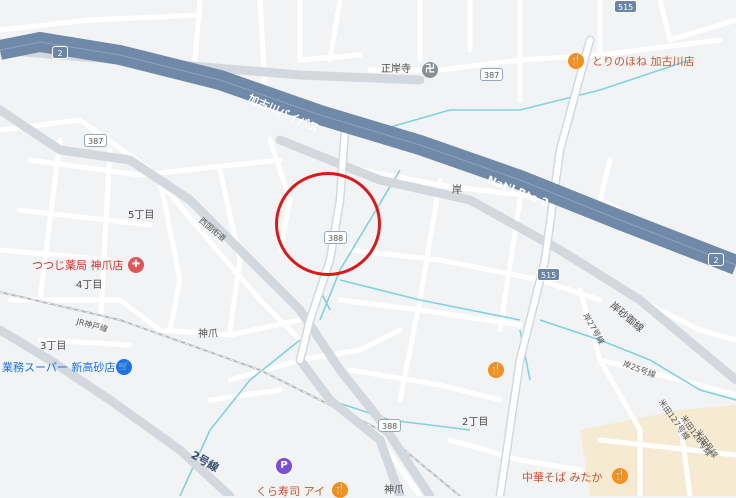  What do you see at coordinates (430, 70) in the screenshot?
I see `temple-icon: 卍` at bounding box center [430, 70].